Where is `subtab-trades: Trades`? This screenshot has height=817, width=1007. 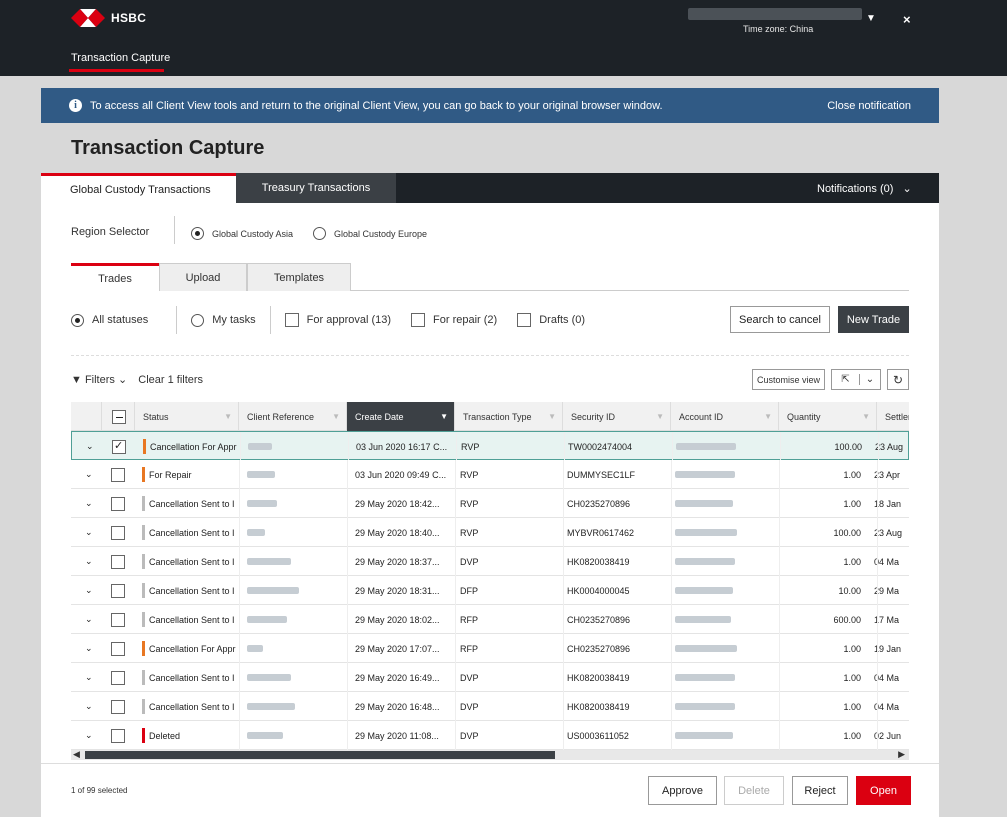
subtab-trades: Trades is located at coordinates (115, 277).